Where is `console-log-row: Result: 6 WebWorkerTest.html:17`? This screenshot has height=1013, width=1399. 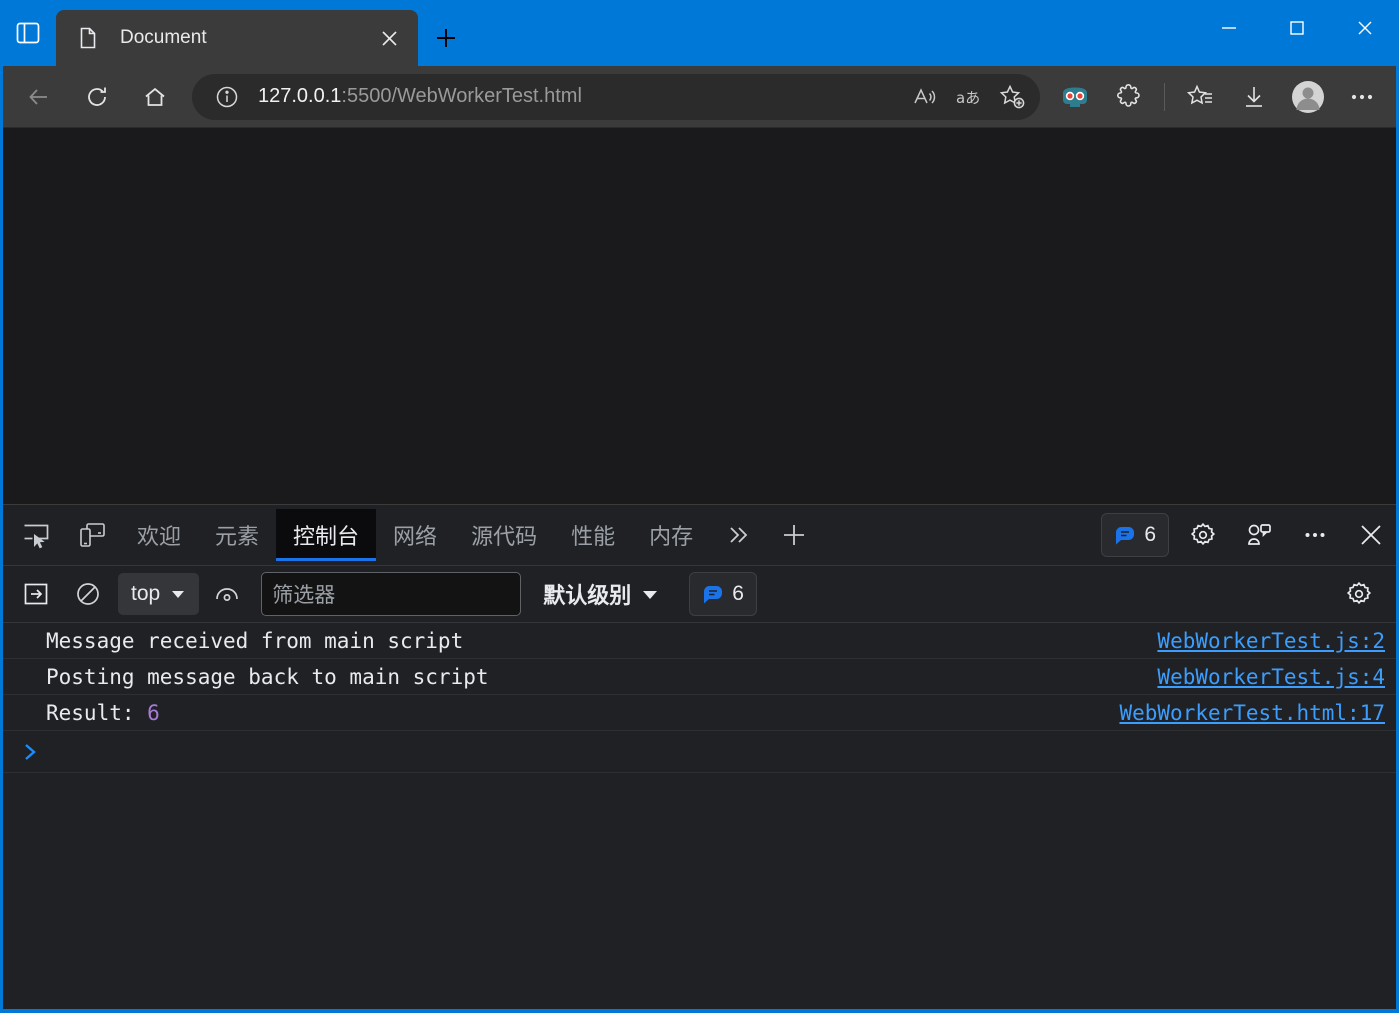 console-log-row: Result: 6 WebWorkerTest.html:17 is located at coordinates (699, 713).